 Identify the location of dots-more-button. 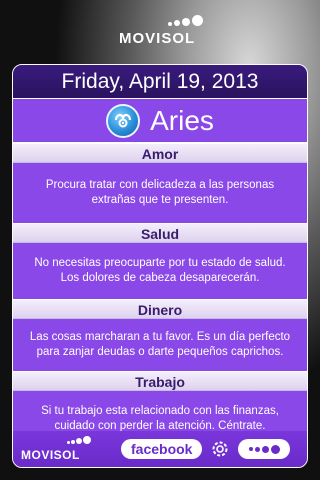
(264, 449).